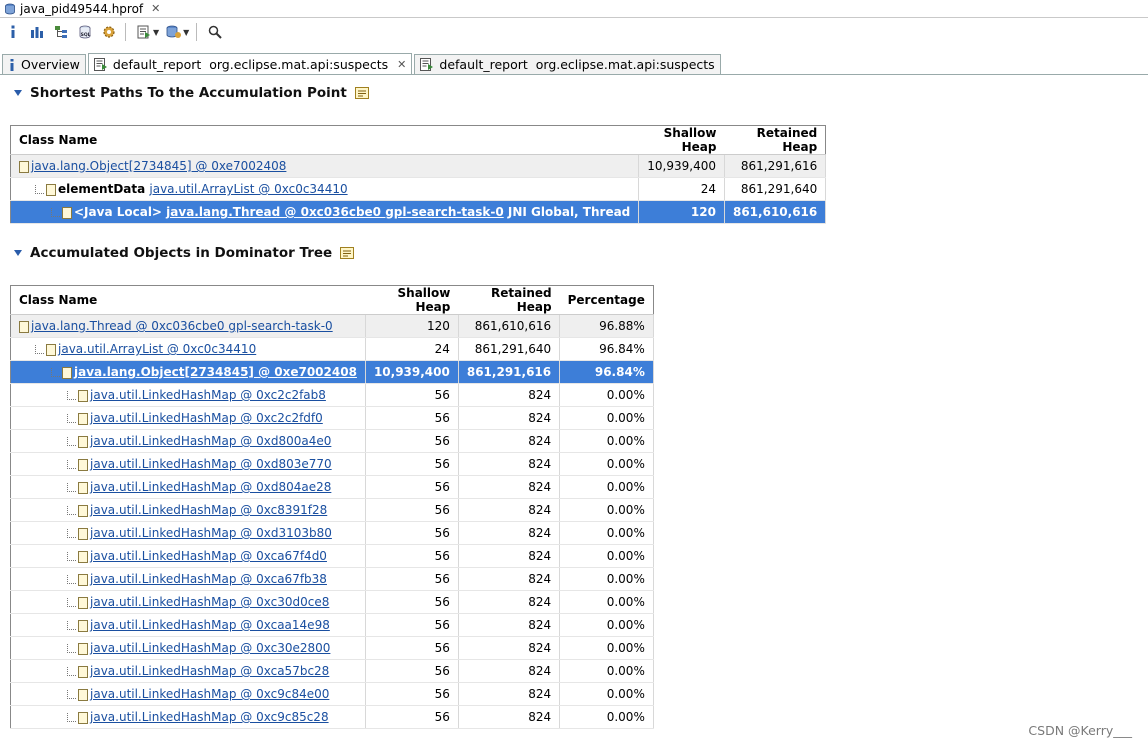  What do you see at coordinates (177, 253) in the screenshot?
I see `section-accumulated-objects-header: Accumulated Objects in Dominator Tree` at bounding box center [177, 253].